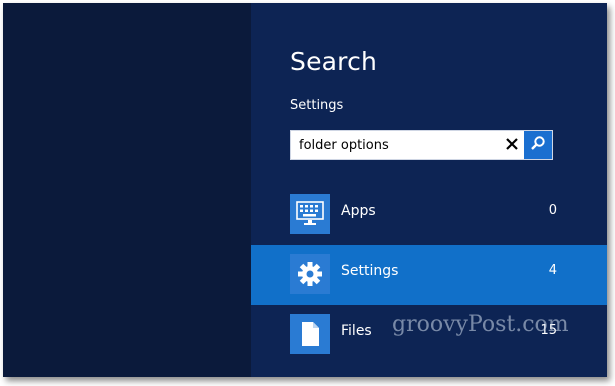 This screenshot has width=615, height=386. What do you see at coordinates (334, 61) in the screenshot?
I see `search-title: Search` at bounding box center [334, 61].